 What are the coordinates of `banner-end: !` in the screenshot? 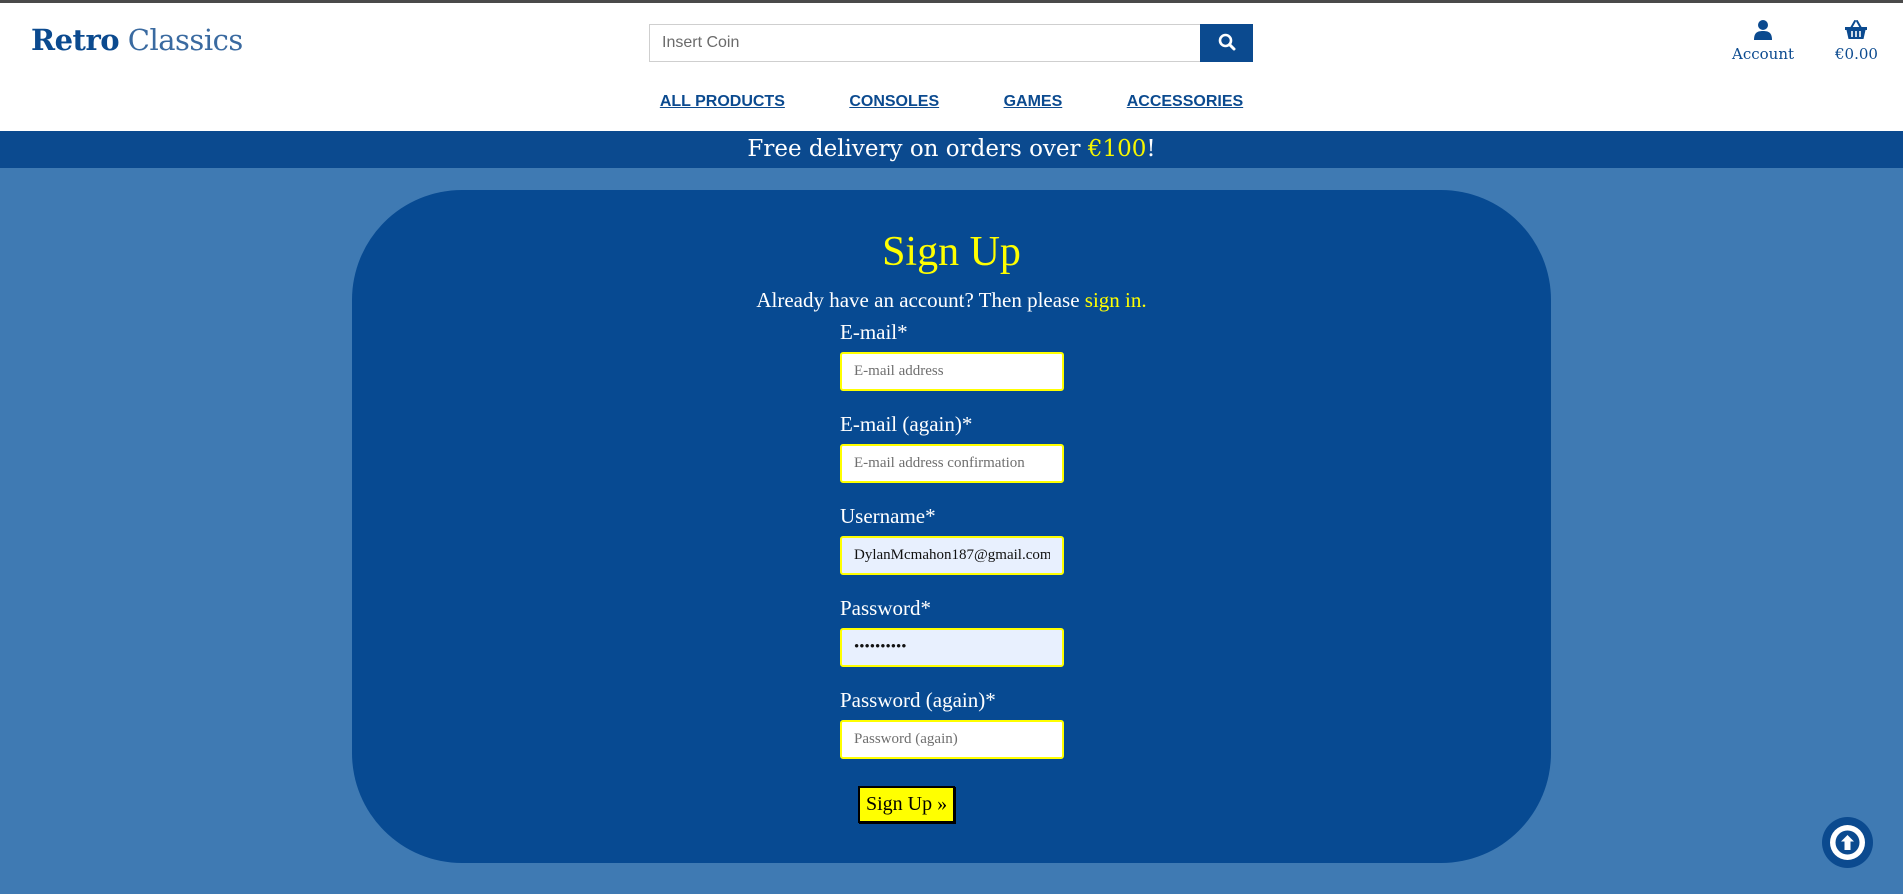 It's located at (1151, 149).